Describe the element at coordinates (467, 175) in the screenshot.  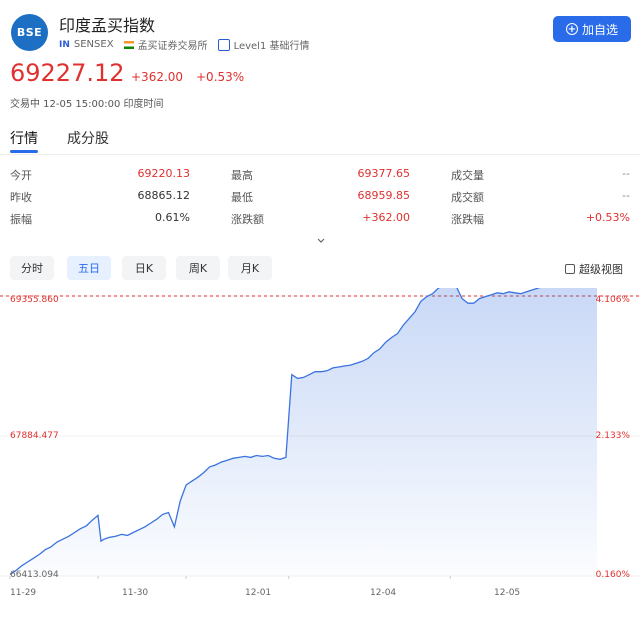
I see `stat-label: 成交量` at that location.